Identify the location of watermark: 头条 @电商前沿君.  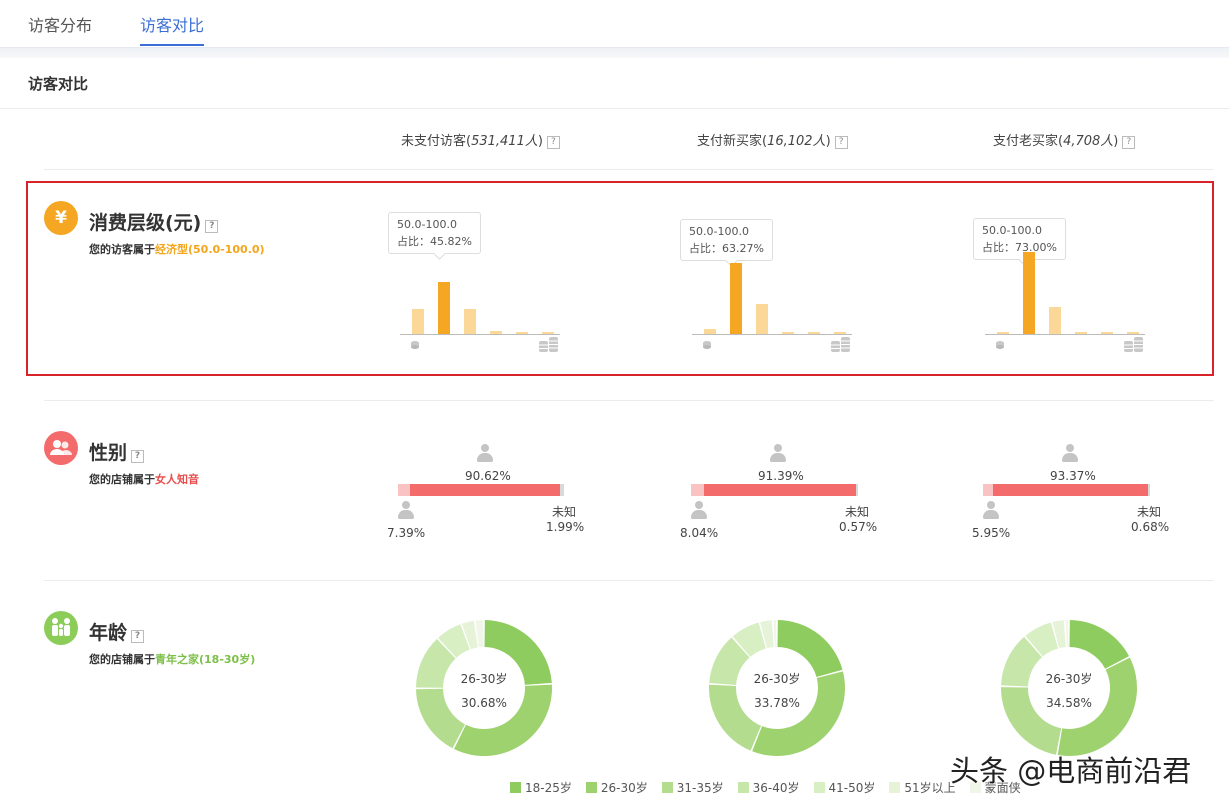
(1071, 771).